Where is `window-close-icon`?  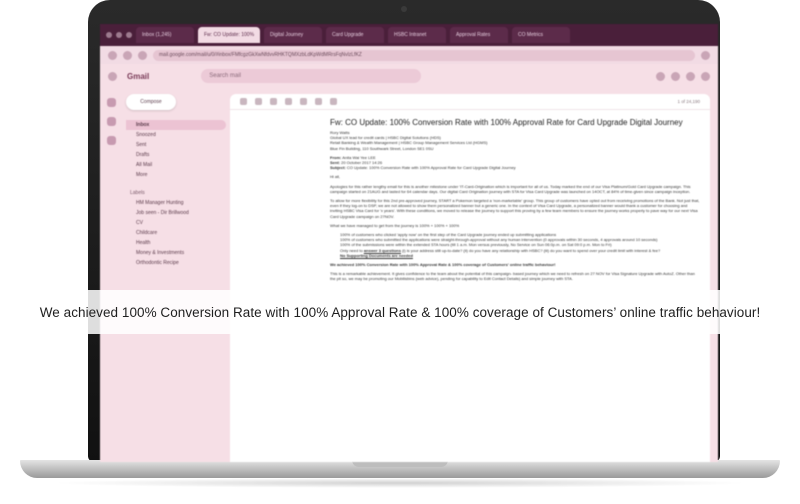
window-close-icon is located at coordinates (109, 35).